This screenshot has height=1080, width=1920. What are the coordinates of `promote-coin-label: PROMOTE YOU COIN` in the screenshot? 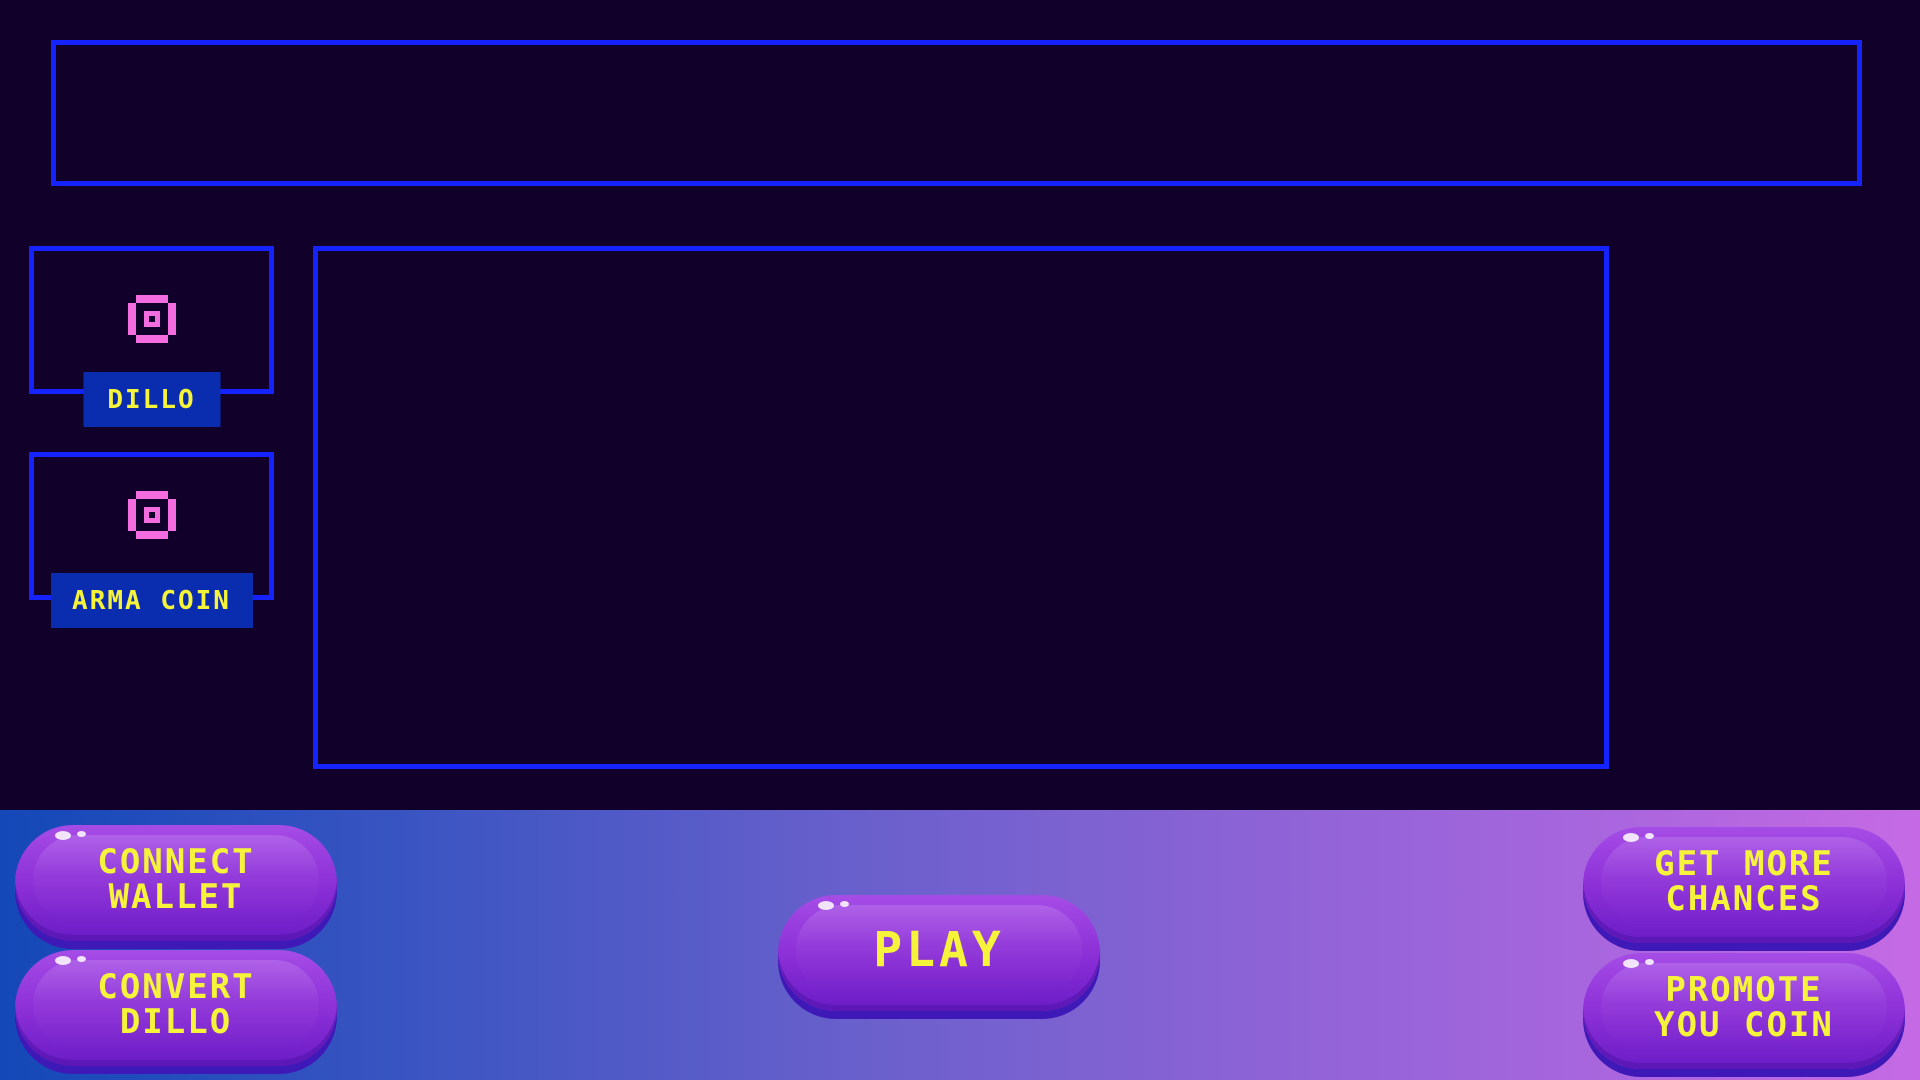 It's located at (1744, 1007).